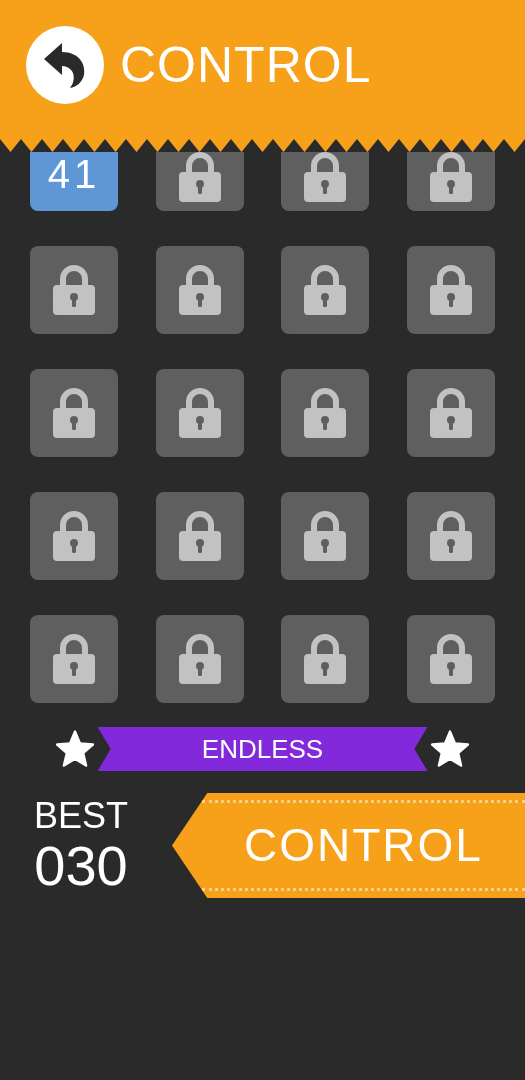 This screenshot has height=1080, width=525. Describe the element at coordinates (348, 845) in the screenshot. I see `play-button: CONTROL` at that location.